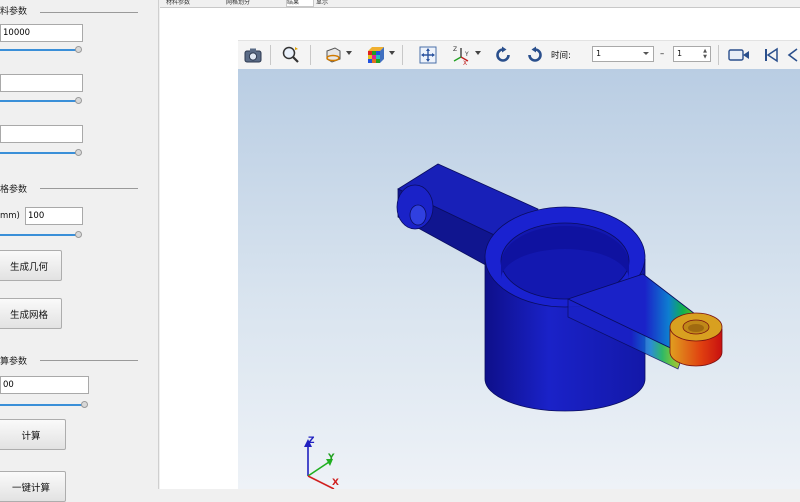 This screenshot has width=800, height=502. What do you see at coordinates (328, 3) in the screenshot?
I see `tab-display: 显示` at bounding box center [328, 3].